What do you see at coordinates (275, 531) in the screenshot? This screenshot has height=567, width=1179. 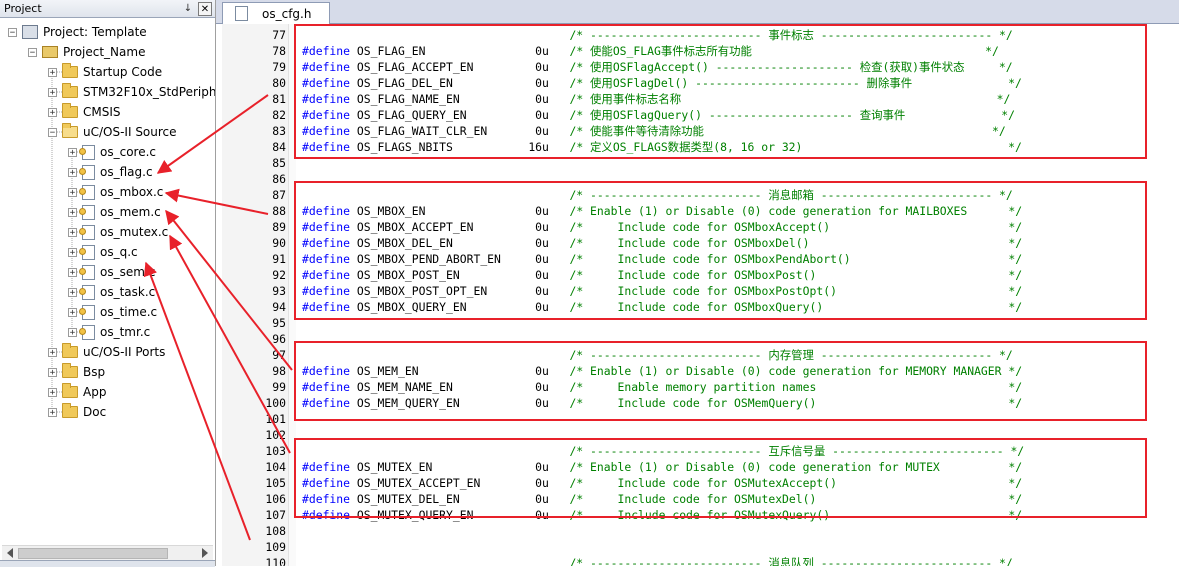 I see `line-number: 108` at bounding box center [275, 531].